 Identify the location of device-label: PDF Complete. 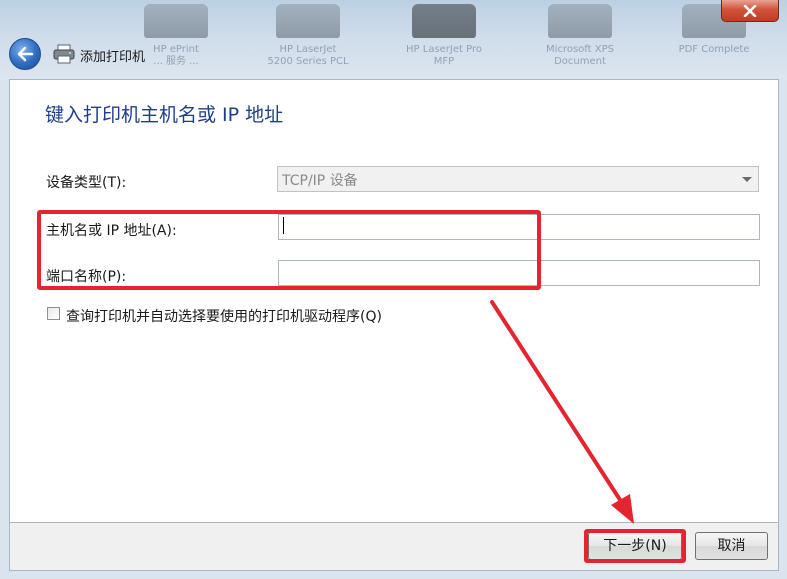
(714, 49).